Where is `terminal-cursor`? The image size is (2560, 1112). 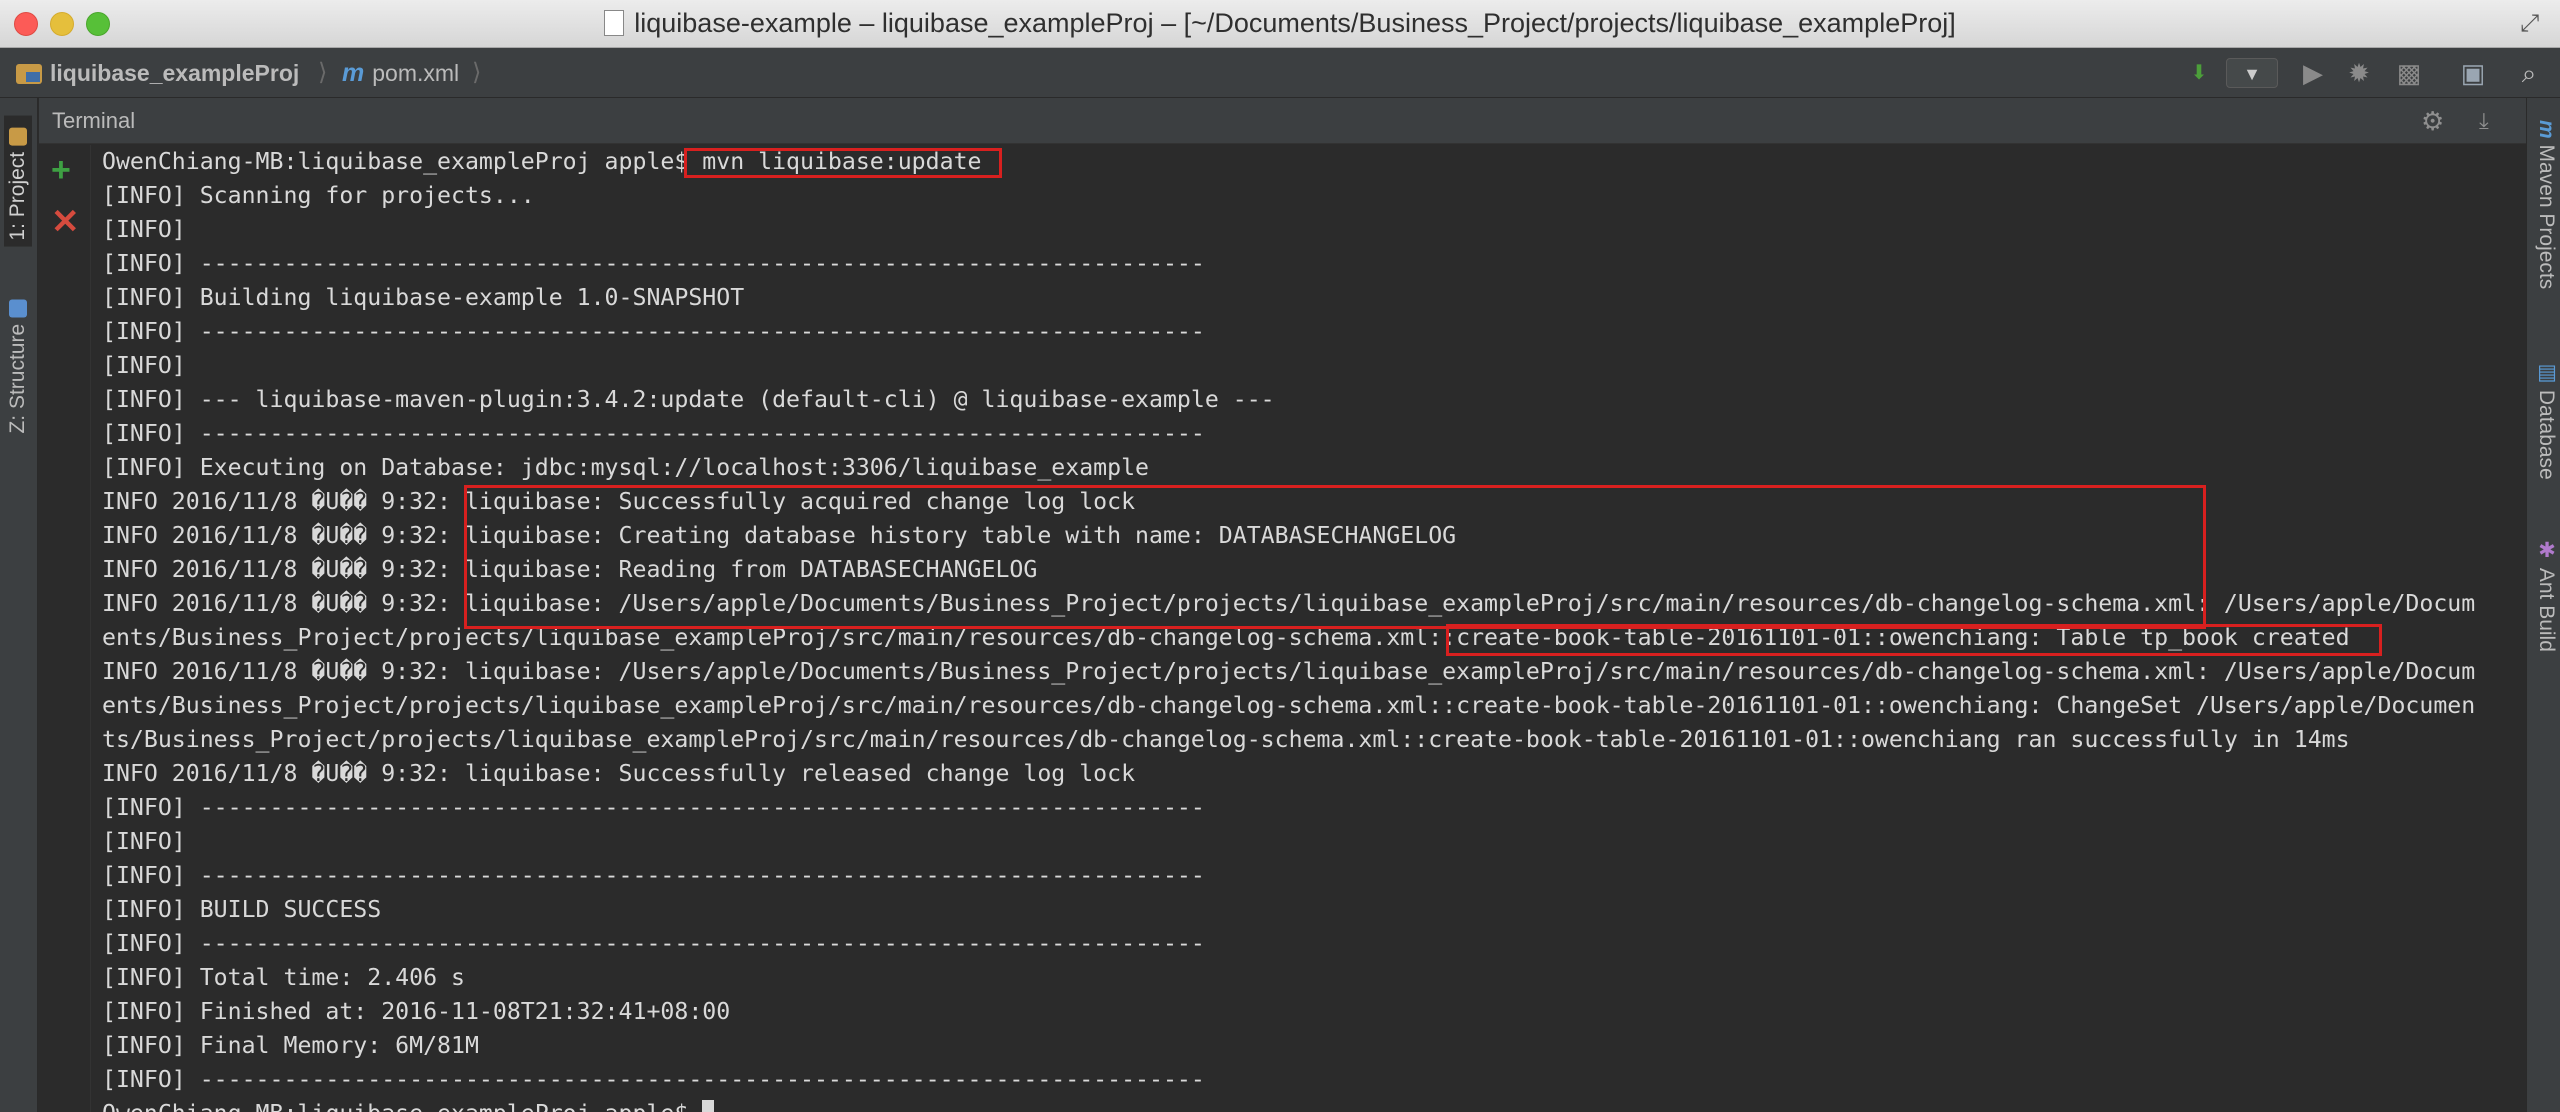
terminal-cursor is located at coordinates (708, 1106).